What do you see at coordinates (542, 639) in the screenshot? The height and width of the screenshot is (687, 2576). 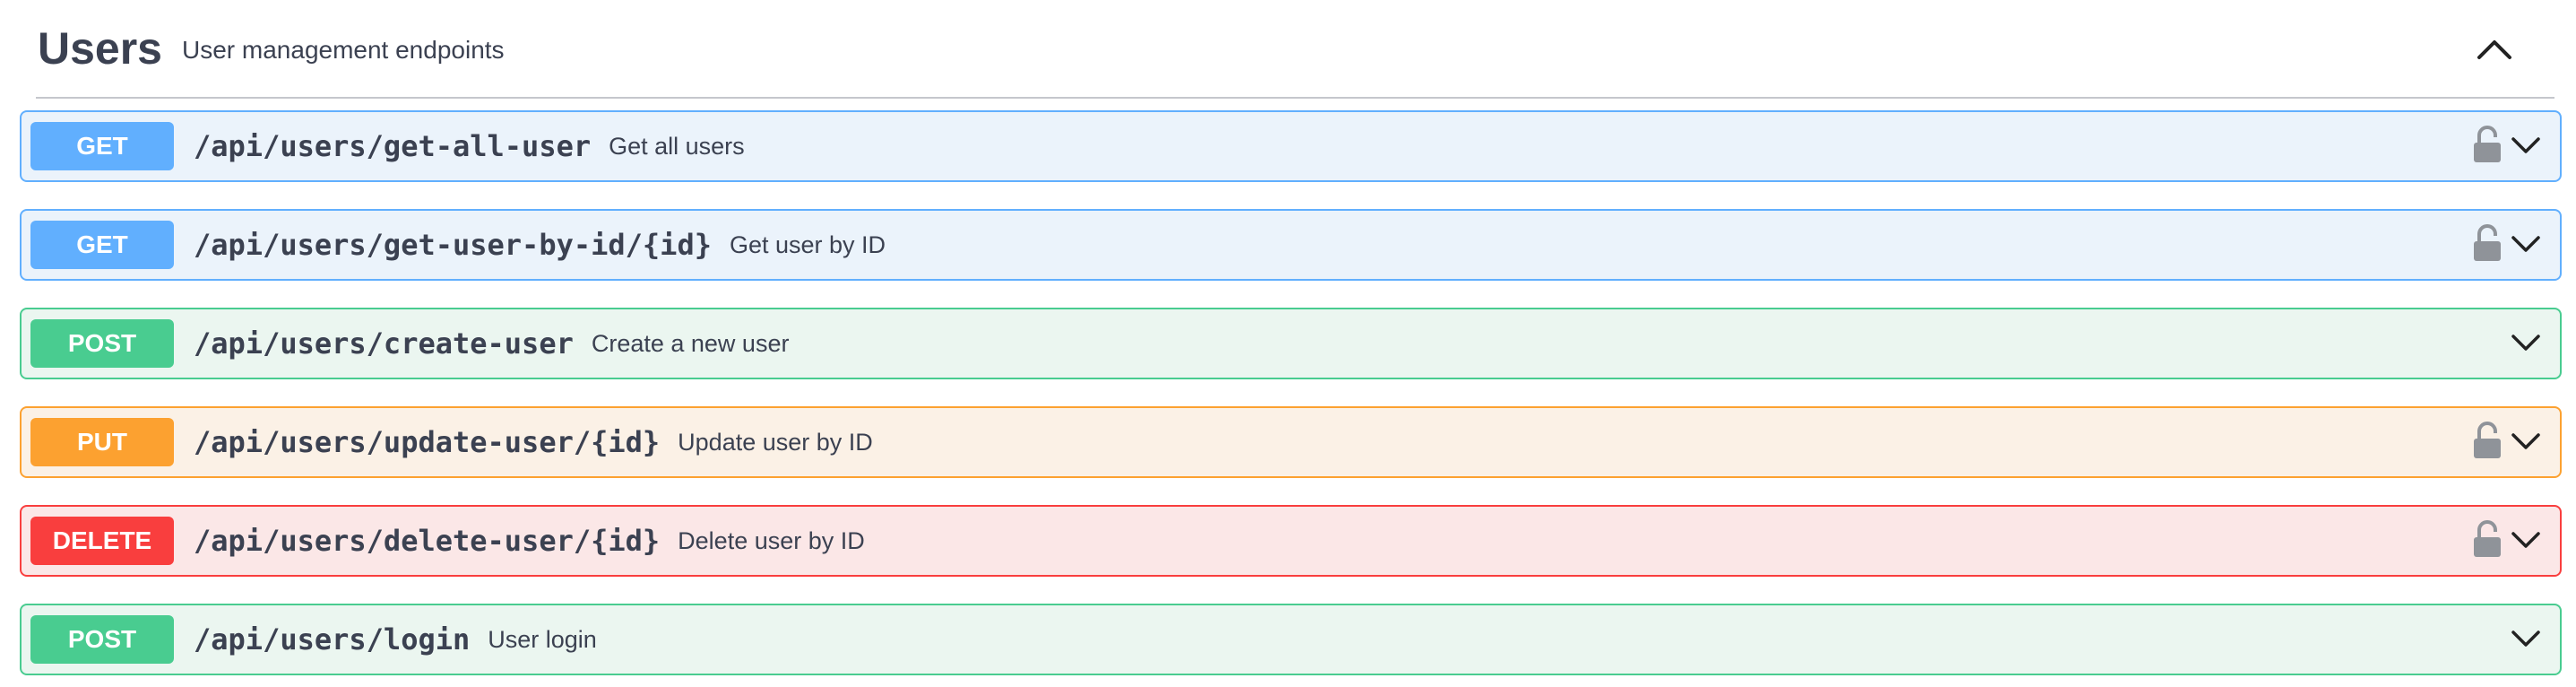 I see `operation-summary: User login` at bounding box center [542, 639].